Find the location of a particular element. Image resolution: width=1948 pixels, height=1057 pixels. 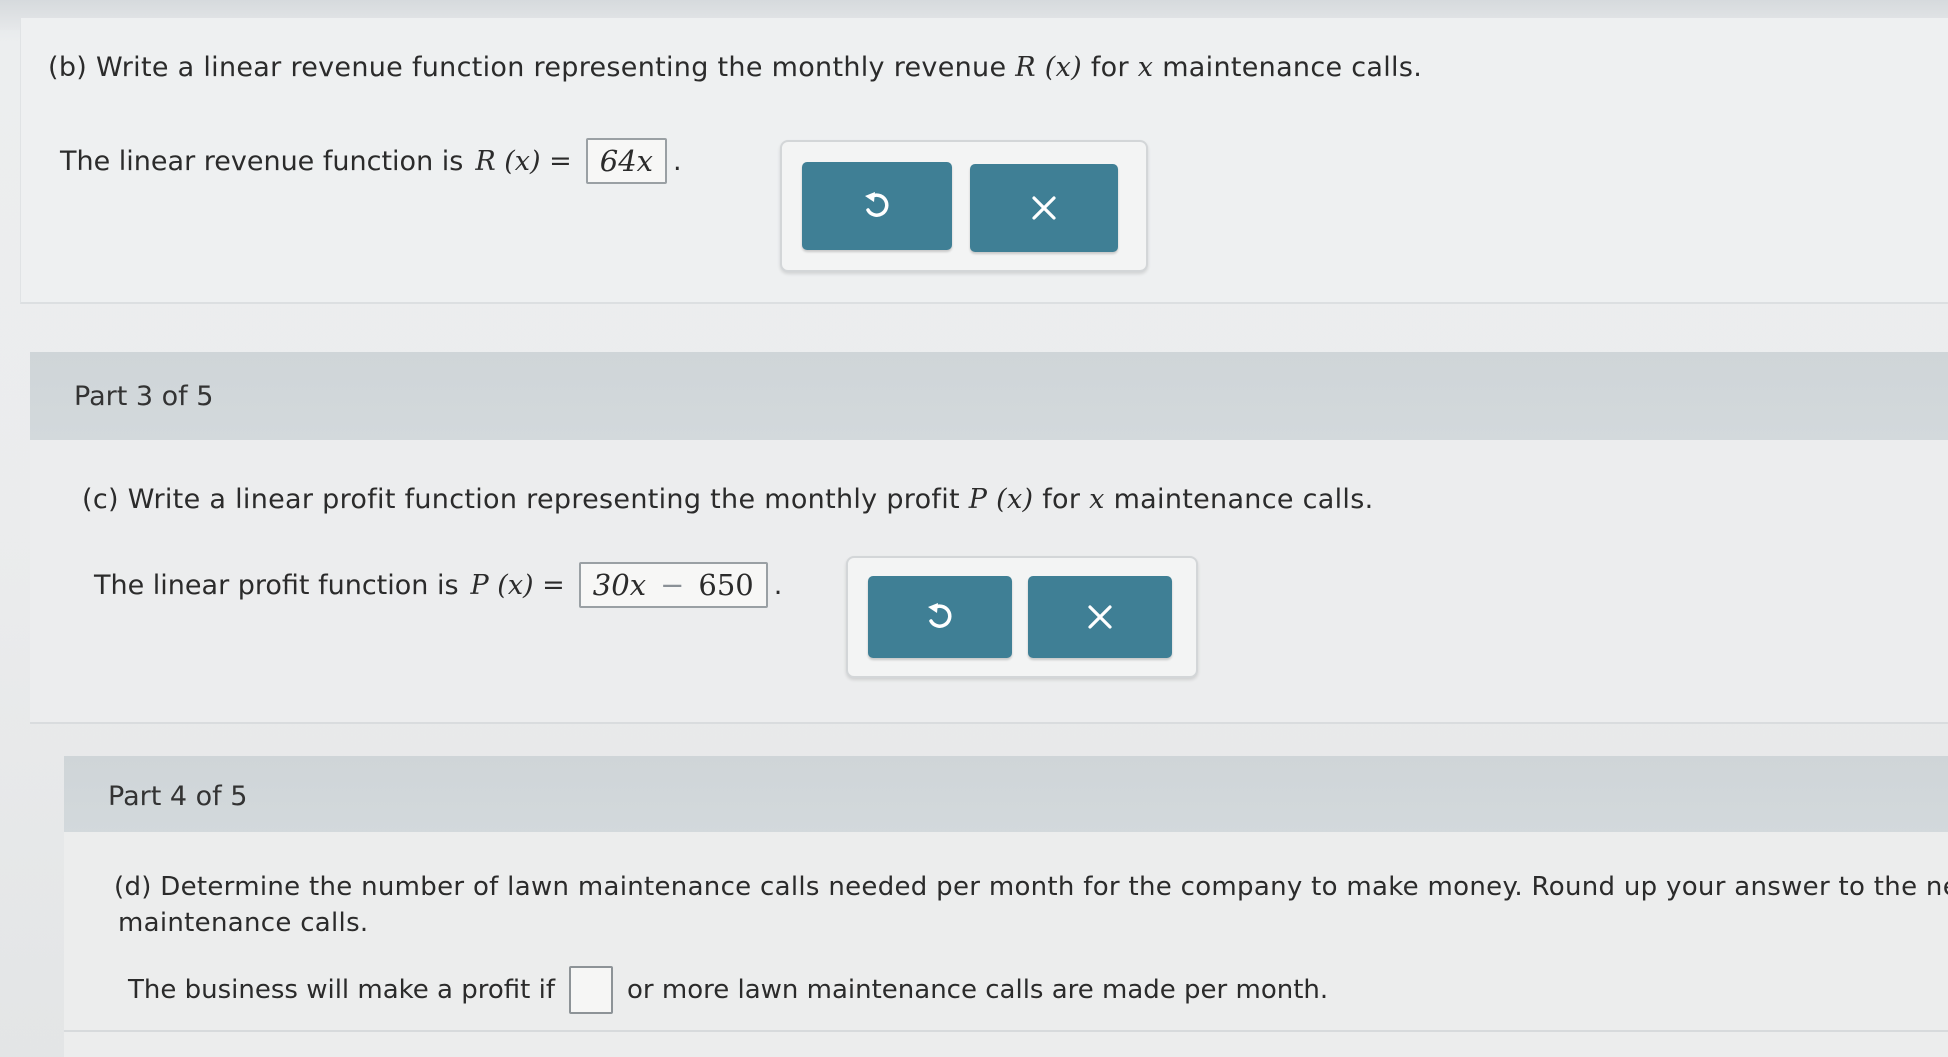

part-b-question-for: for is located at coordinates (1109, 67).